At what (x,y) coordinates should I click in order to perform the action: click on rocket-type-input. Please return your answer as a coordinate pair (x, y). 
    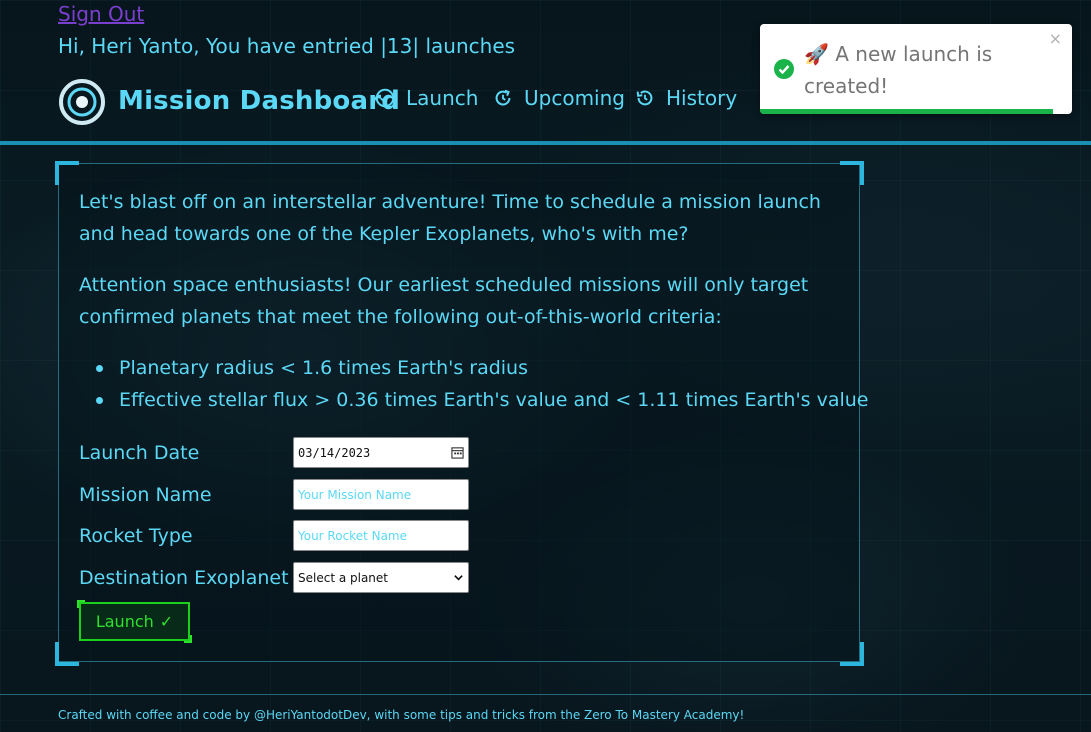
    Looking at the image, I should click on (381, 535).